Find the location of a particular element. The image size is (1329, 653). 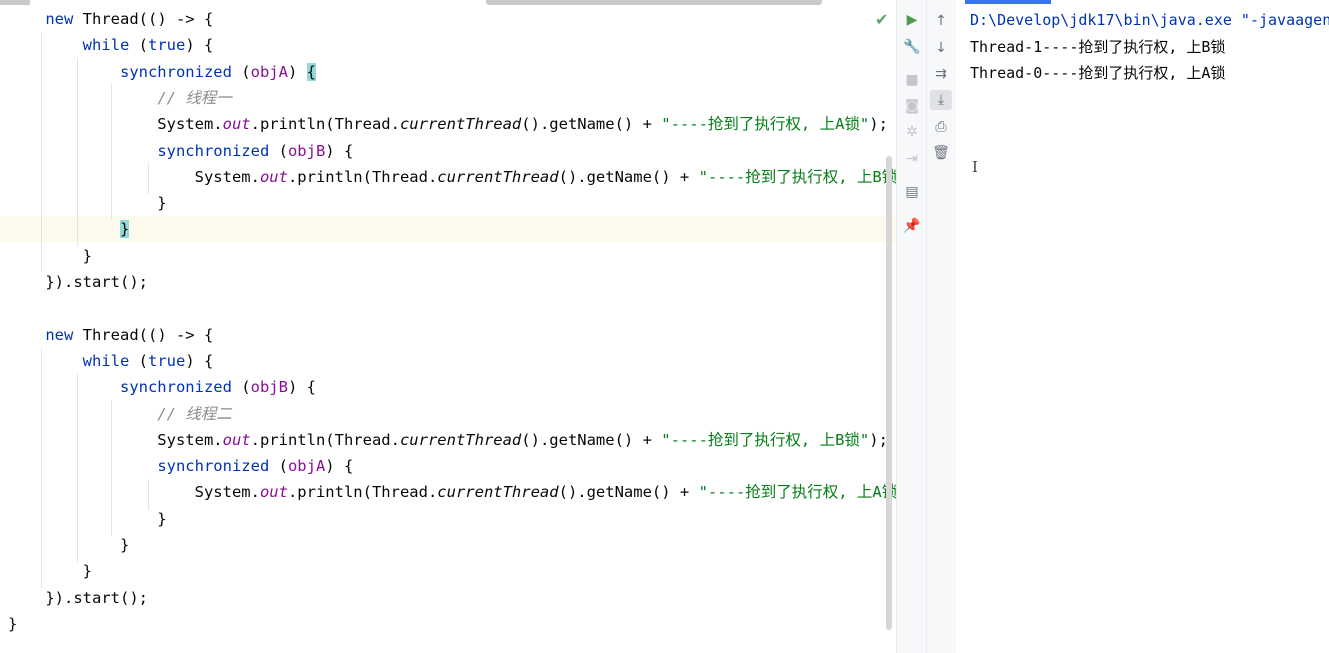

camera-icon: ◙ is located at coordinates (912, 106).